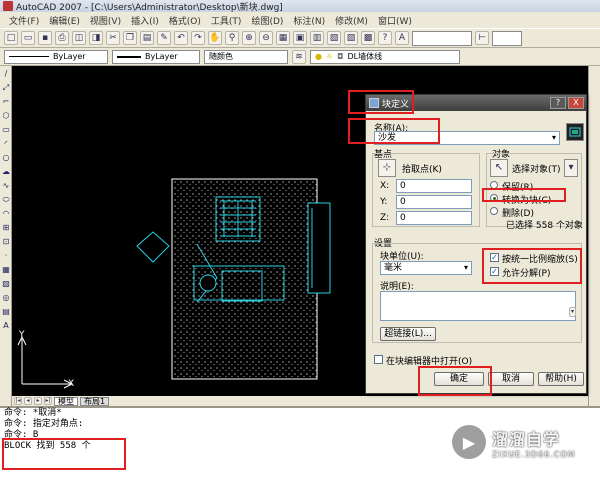 Image resolution: width=600 pixels, height=480 pixels. What do you see at coordinates (524, 195) in the screenshot?
I see `highlight-convert-to-block` at bounding box center [524, 195].